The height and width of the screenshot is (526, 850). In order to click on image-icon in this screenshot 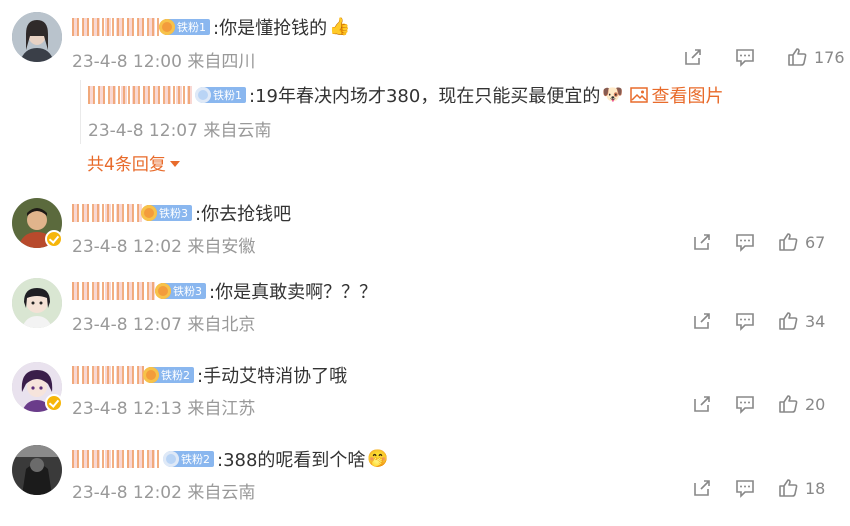, I will do `click(638, 95)`.